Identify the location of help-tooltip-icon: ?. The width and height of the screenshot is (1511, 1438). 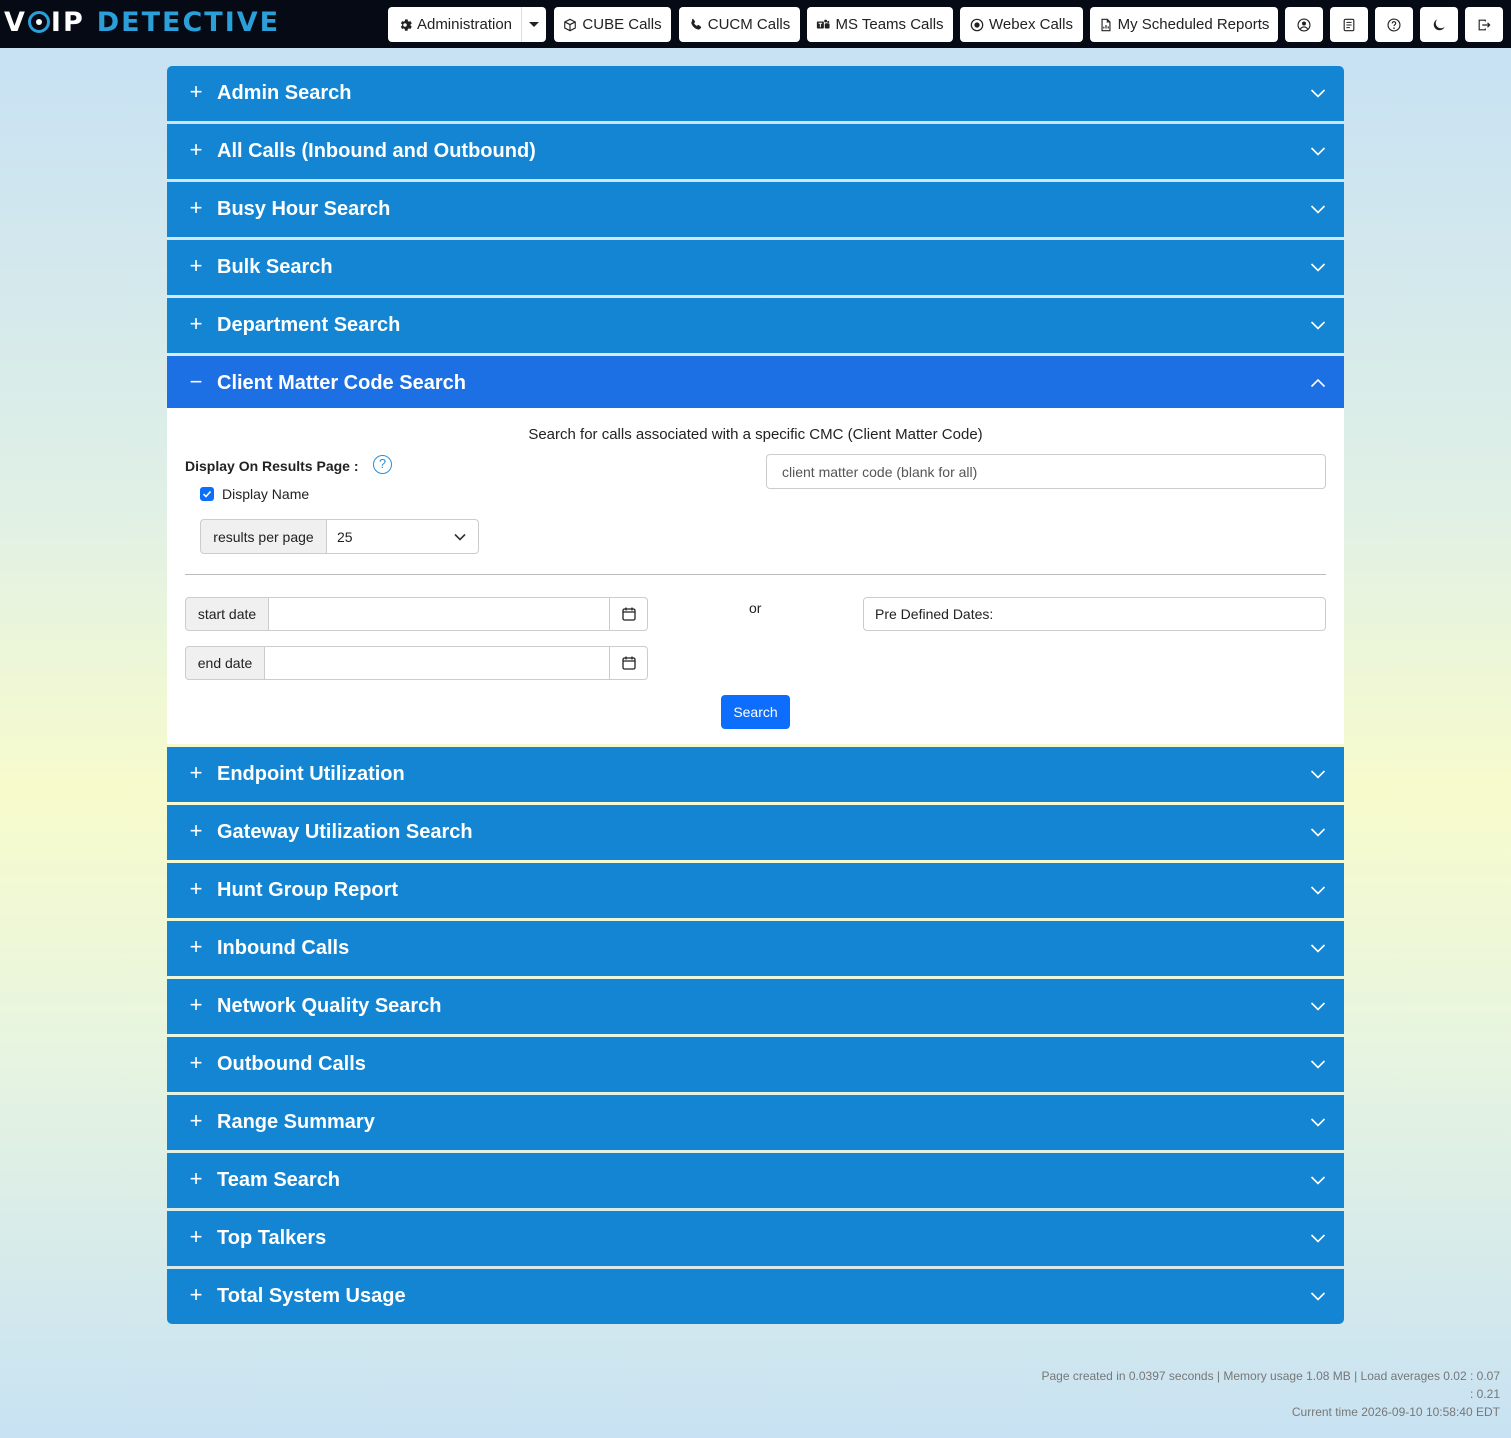
(382, 464).